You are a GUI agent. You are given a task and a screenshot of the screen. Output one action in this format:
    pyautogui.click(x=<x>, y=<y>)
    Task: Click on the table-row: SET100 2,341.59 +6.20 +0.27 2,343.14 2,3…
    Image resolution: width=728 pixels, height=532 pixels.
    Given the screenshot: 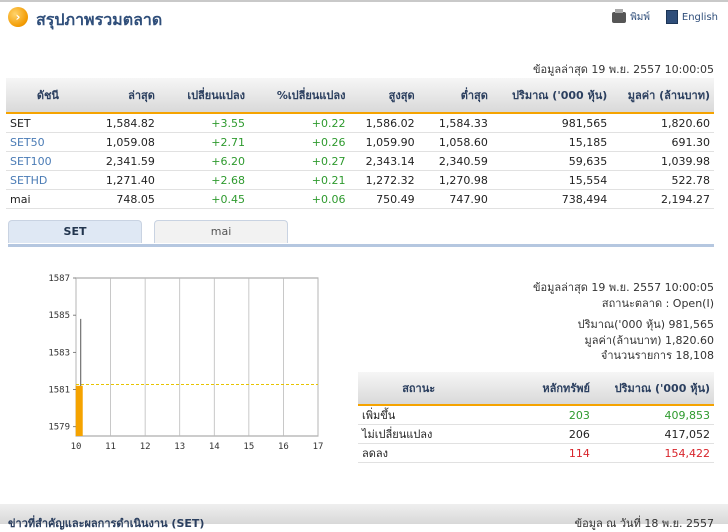 What is the action you would take?
    pyautogui.click(x=360, y=161)
    